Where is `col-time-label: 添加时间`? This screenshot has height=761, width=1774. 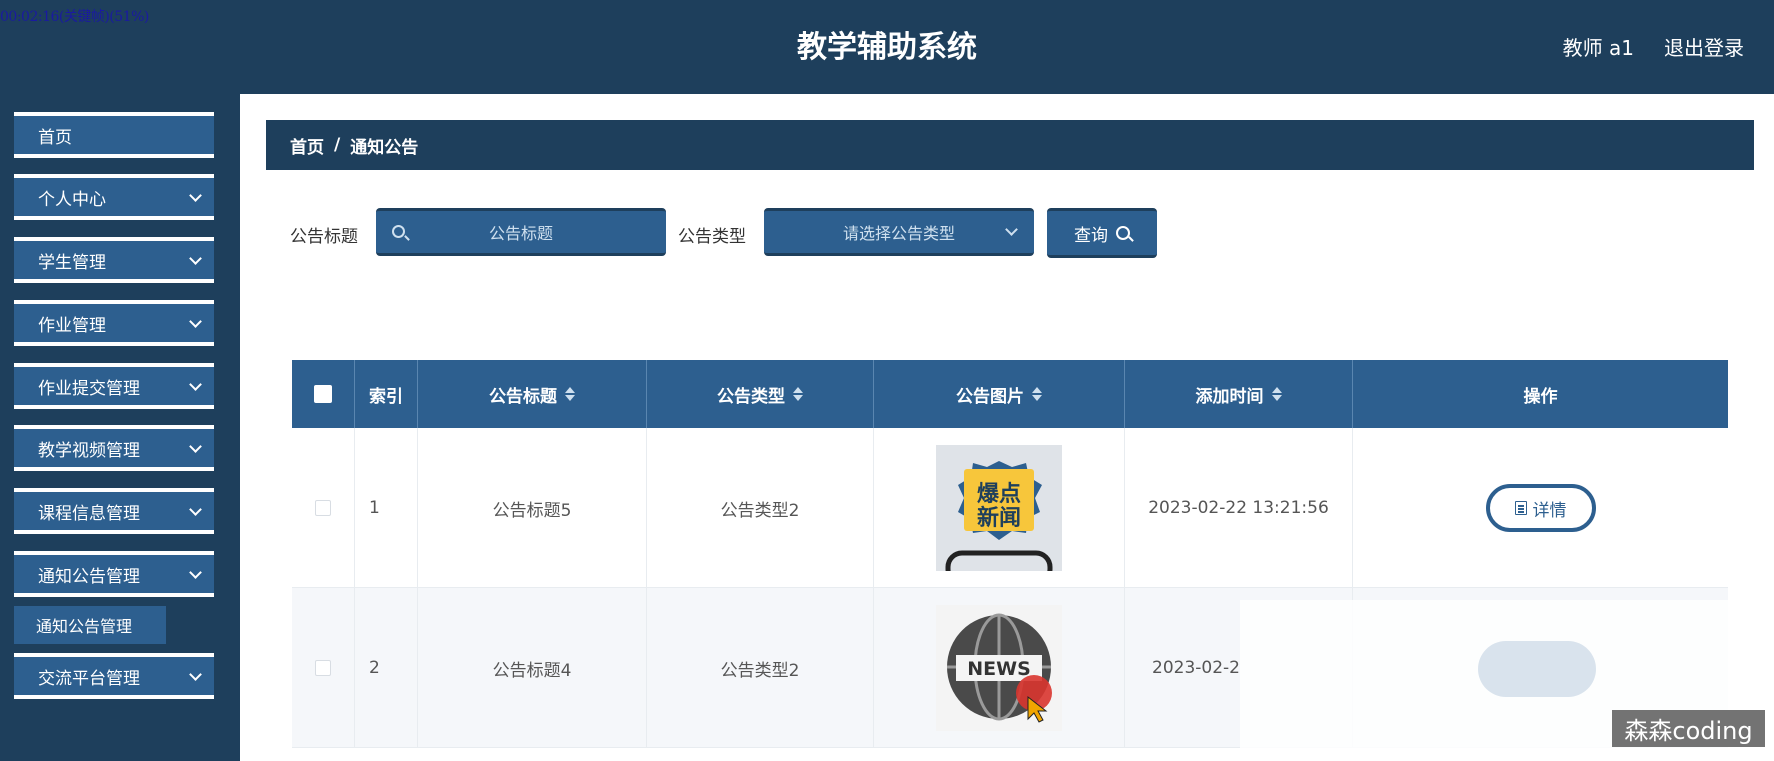 col-time-label: 添加时间 is located at coordinates (1229, 396).